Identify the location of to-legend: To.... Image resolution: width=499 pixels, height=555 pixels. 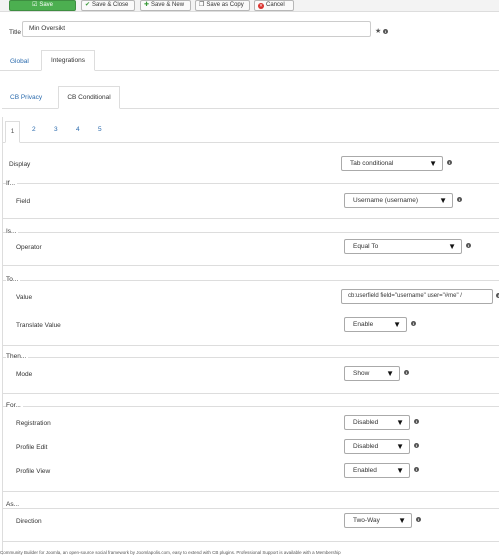
(13, 279).